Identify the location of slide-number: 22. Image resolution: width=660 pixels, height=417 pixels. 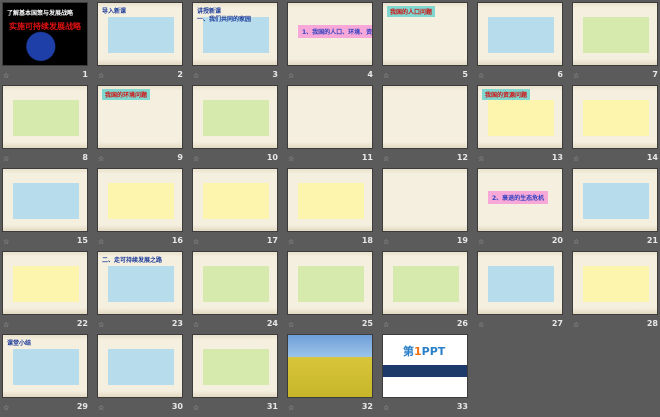
(82, 323).